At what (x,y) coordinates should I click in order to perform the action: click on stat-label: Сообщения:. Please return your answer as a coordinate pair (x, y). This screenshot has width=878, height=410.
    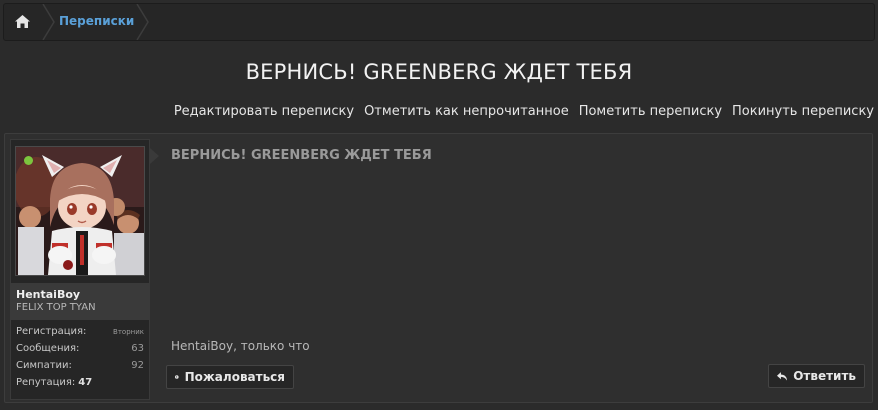
    Looking at the image, I should click on (48, 348).